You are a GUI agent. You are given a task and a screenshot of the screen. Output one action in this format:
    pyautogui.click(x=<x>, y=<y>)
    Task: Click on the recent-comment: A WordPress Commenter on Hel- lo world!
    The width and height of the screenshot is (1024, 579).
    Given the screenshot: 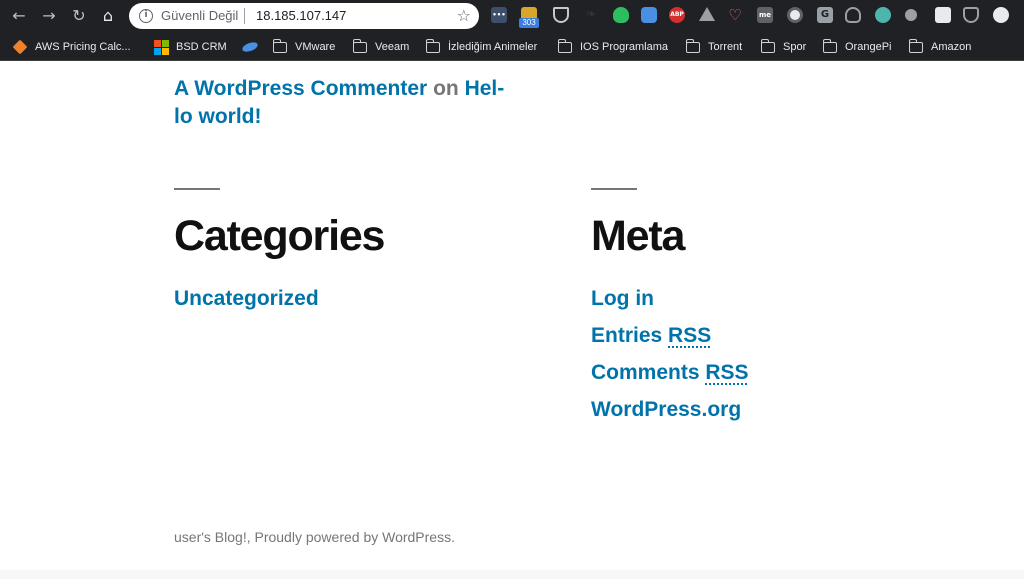 What is the action you would take?
    pyautogui.click(x=354, y=103)
    